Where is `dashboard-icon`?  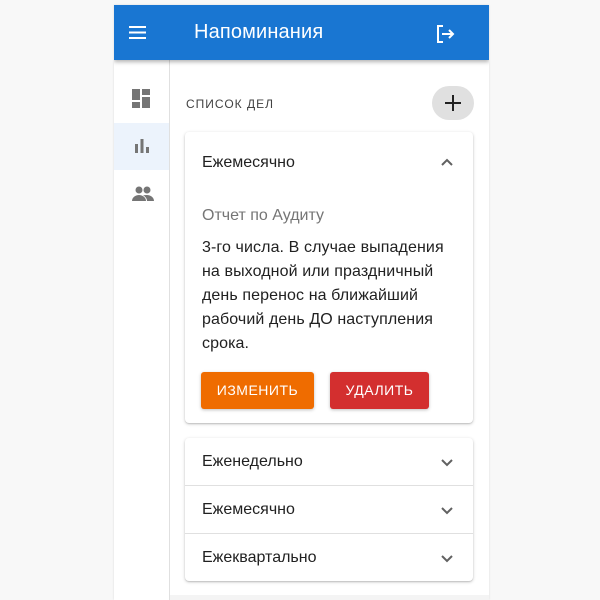
dashboard-icon is located at coordinates (141, 98).